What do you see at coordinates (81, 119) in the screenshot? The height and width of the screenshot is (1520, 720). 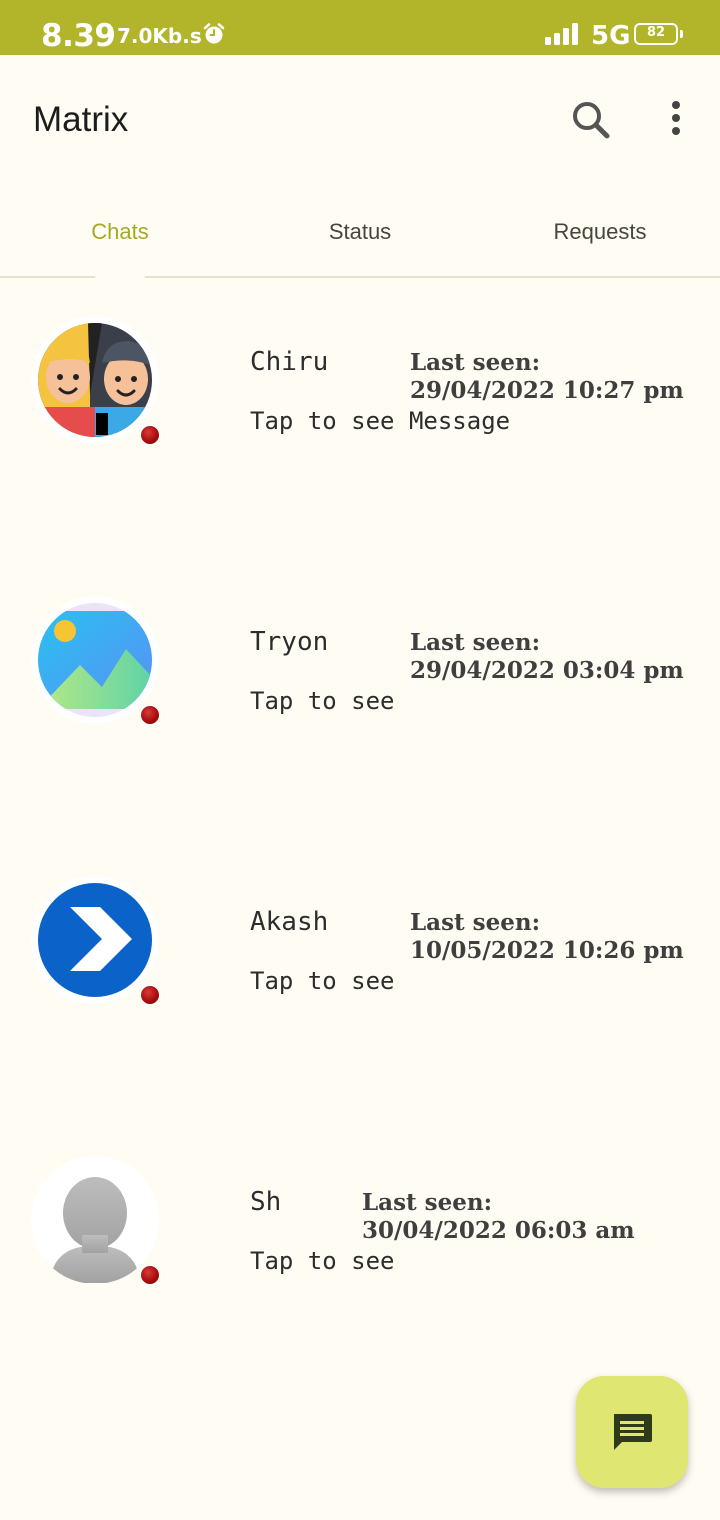 I see `app-title: Matrix` at bounding box center [81, 119].